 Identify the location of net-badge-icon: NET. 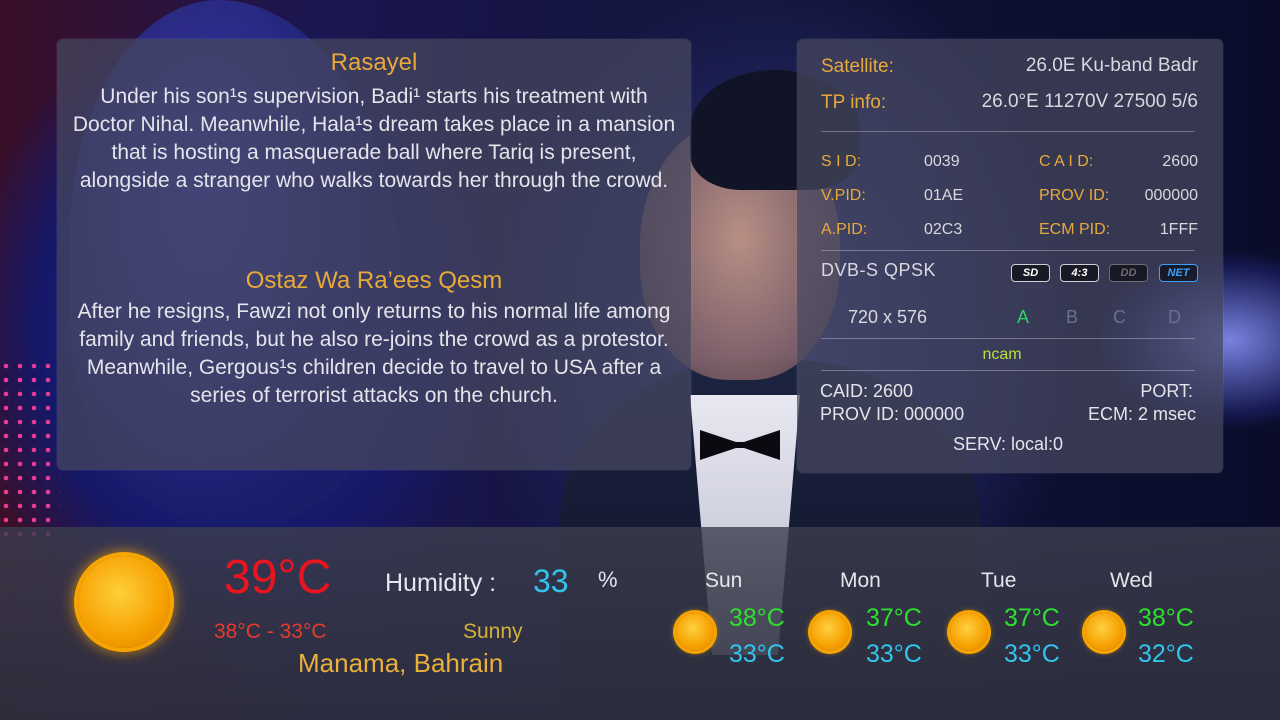
(1178, 273).